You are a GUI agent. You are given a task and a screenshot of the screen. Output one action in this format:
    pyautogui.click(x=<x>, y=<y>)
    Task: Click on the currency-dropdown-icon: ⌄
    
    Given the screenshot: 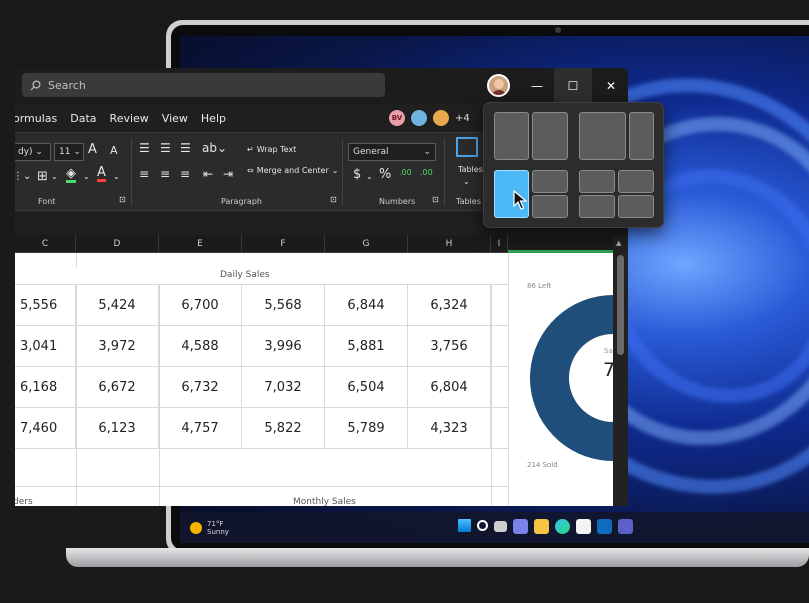 What is the action you would take?
    pyautogui.click(x=369, y=176)
    